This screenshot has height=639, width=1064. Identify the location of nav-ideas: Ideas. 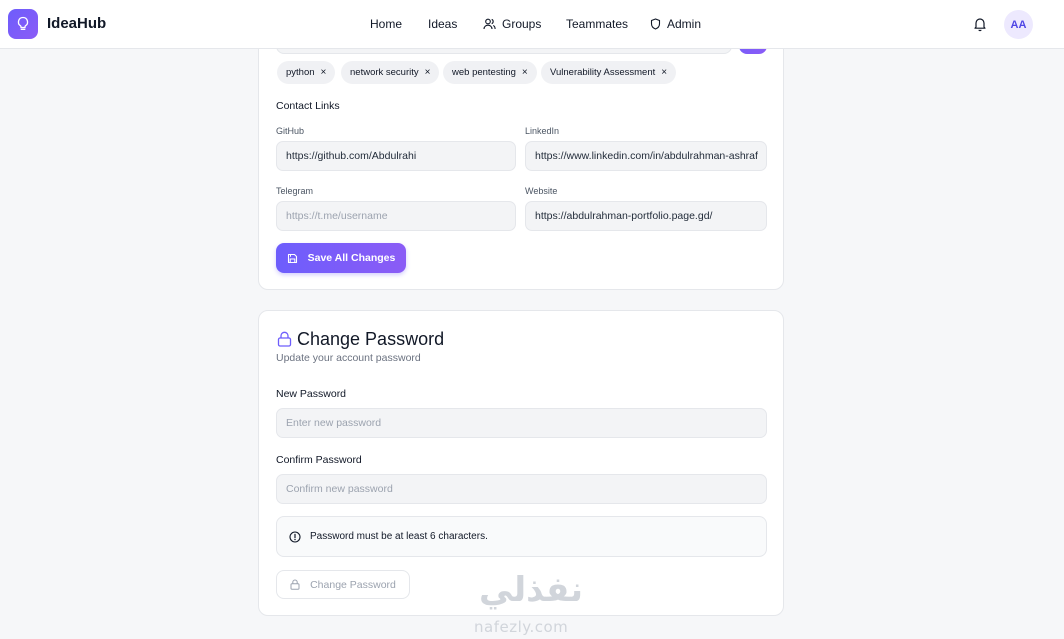
(442, 24).